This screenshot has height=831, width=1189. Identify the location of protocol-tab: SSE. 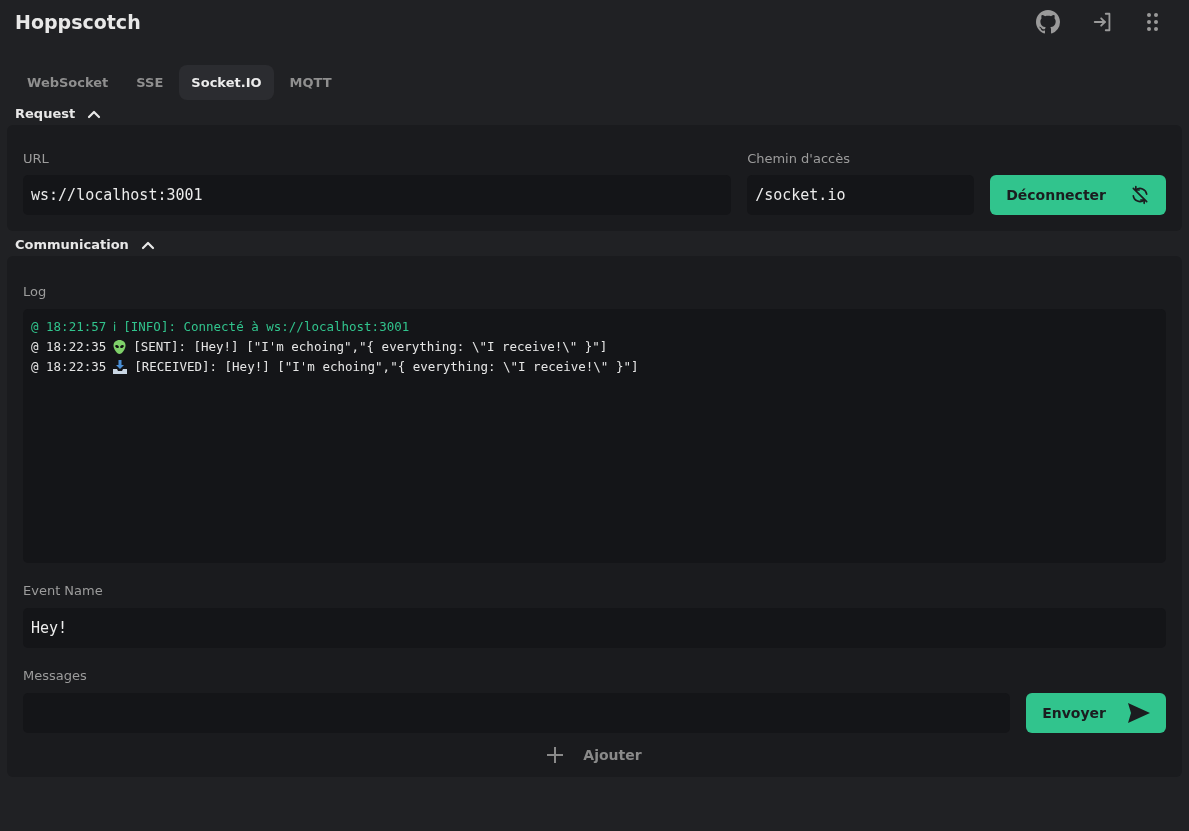
(150, 82).